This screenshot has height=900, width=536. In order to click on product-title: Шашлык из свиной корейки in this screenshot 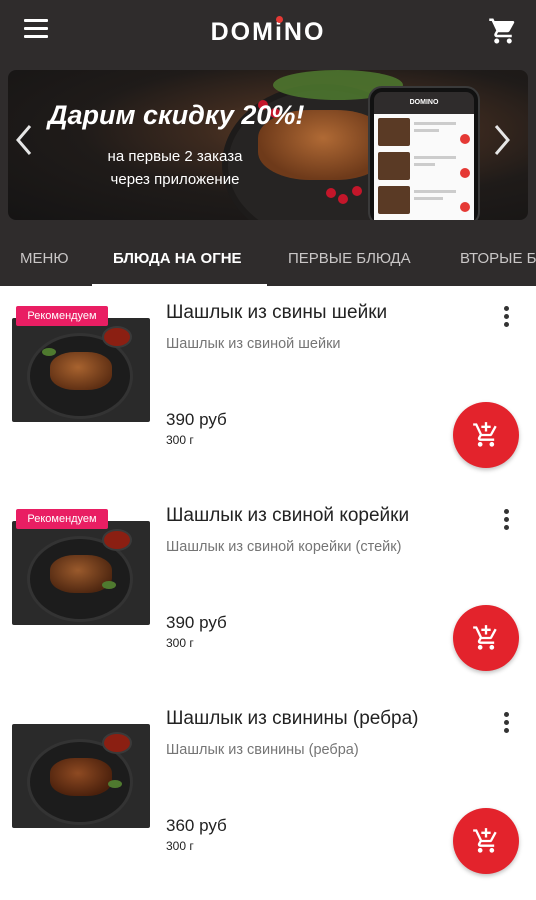, I will do `click(288, 515)`.